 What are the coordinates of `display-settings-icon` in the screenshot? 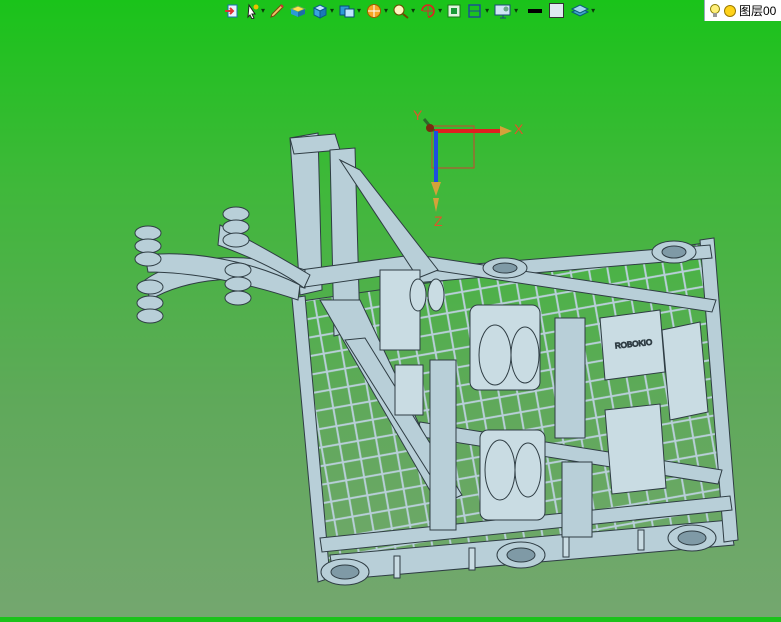 It's located at (502, 11).